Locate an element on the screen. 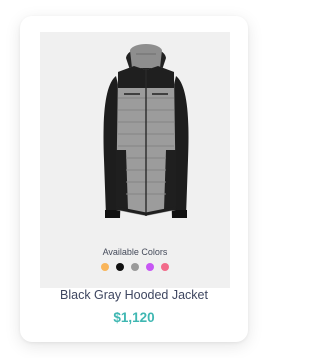 The height and width of the screenshot is (358, 320). color-swatch-list is located at coordinates (135, 267).